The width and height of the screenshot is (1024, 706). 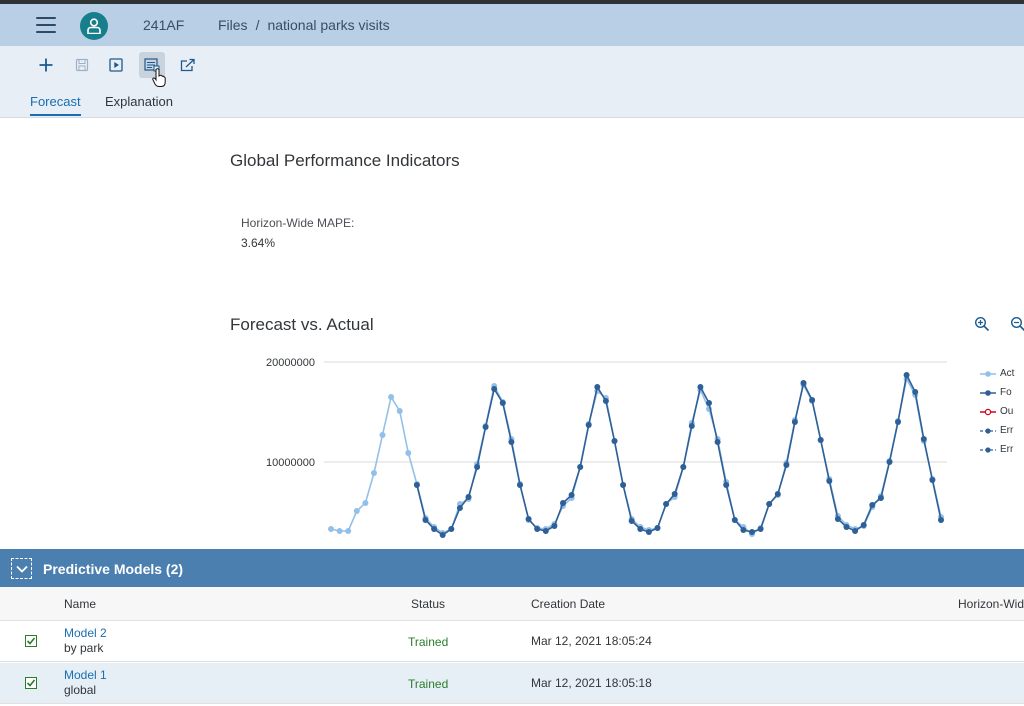 I want to click on export-button, so click(x=188, y=65).